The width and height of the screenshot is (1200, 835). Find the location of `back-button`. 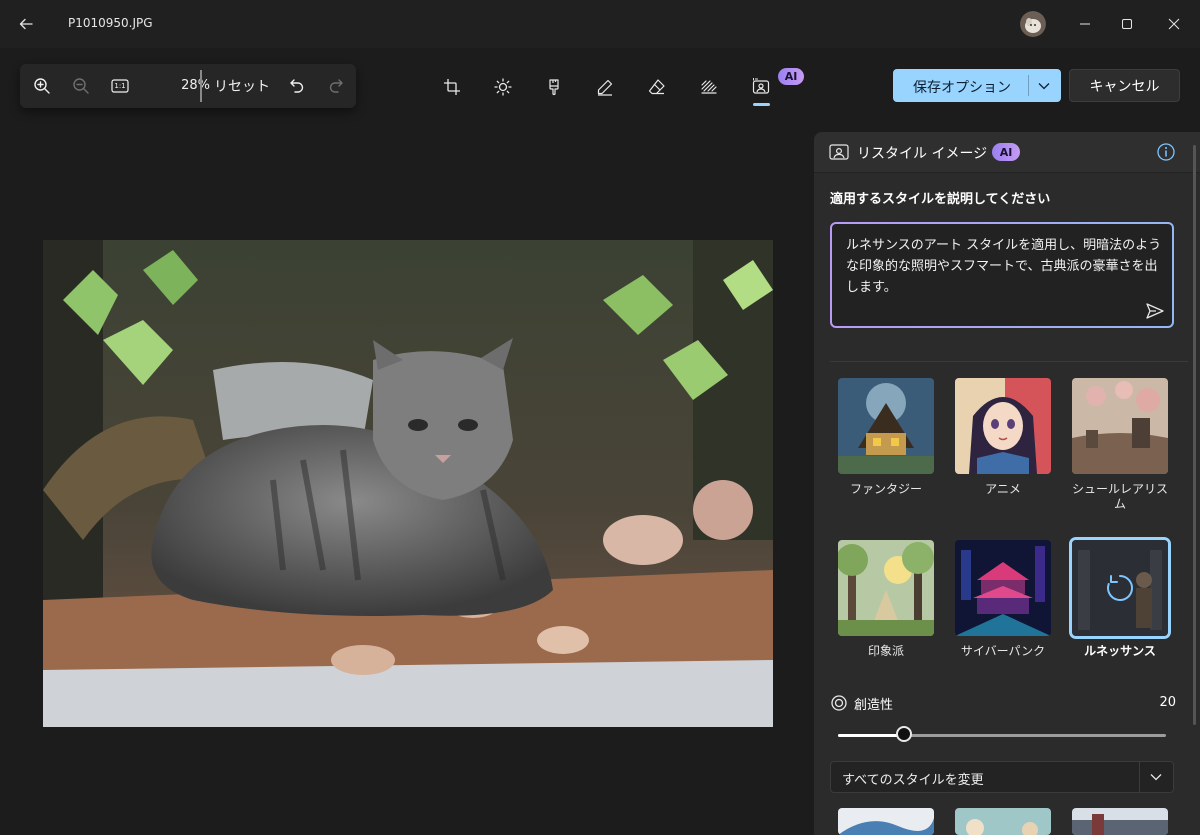

back-button is located at coordinates (26, 24).